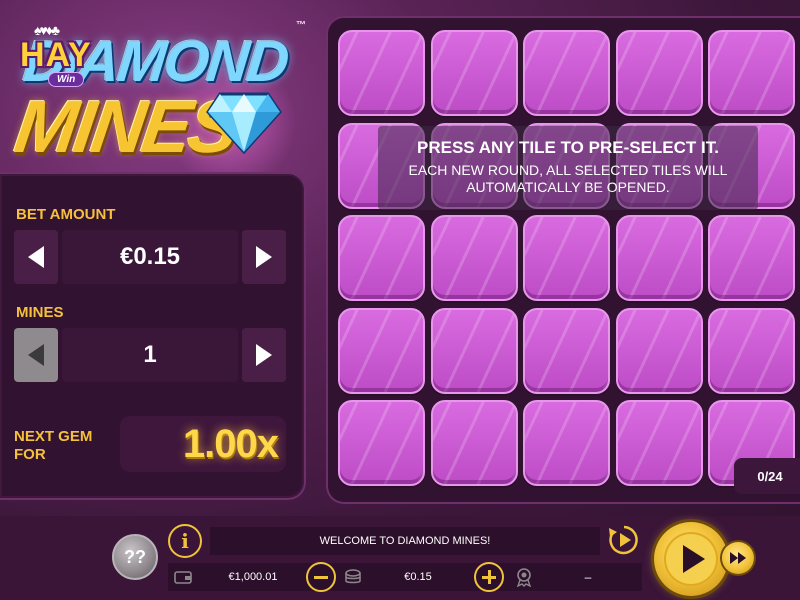 The width and height of the screenshot is (800, 600). I want to click on coins-icon, so click(353, 576).